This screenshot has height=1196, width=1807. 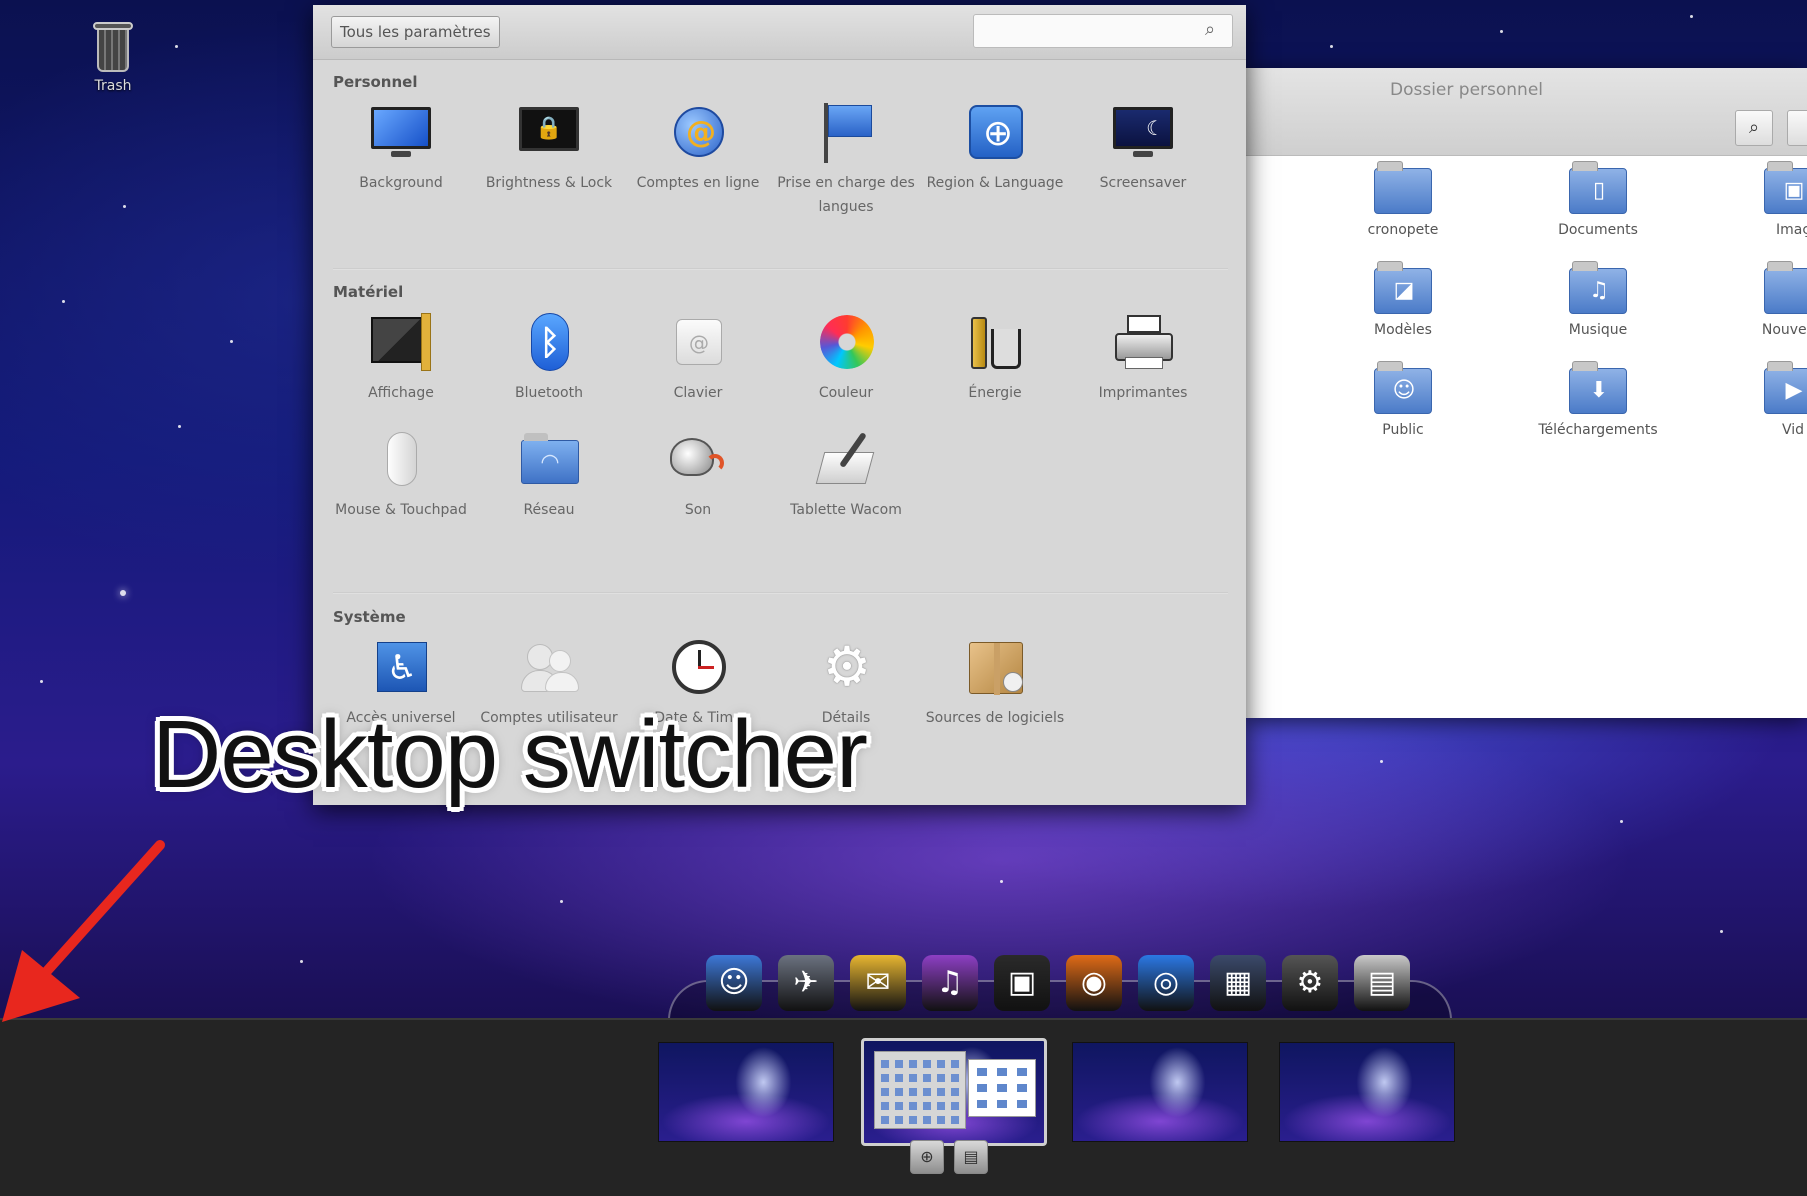 I want to click on music-player-icon: ♫, so click(x=950, y=983).